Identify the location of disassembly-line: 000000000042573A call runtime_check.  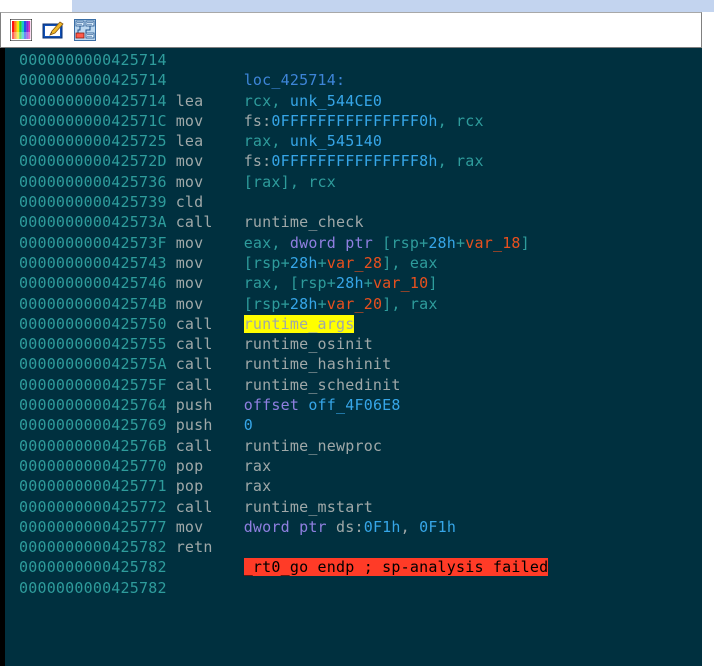
(353, 222).